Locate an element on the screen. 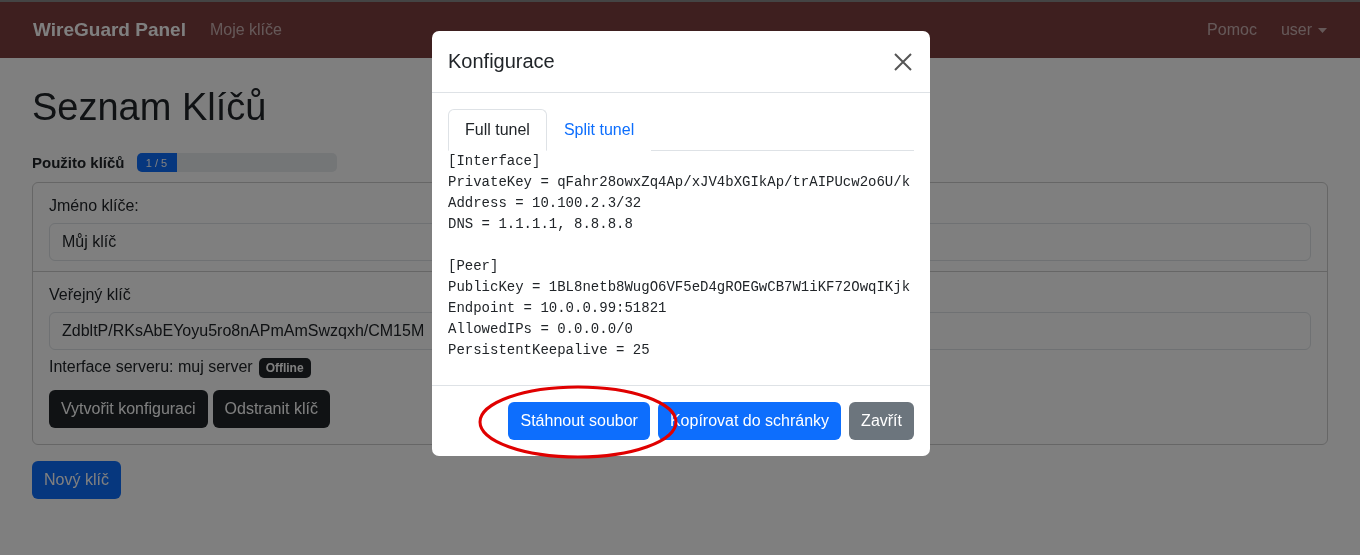 The width and height of the screenshot is (1360, 555). action-button: Odstranit klíč is located at coordinates (271, 409).